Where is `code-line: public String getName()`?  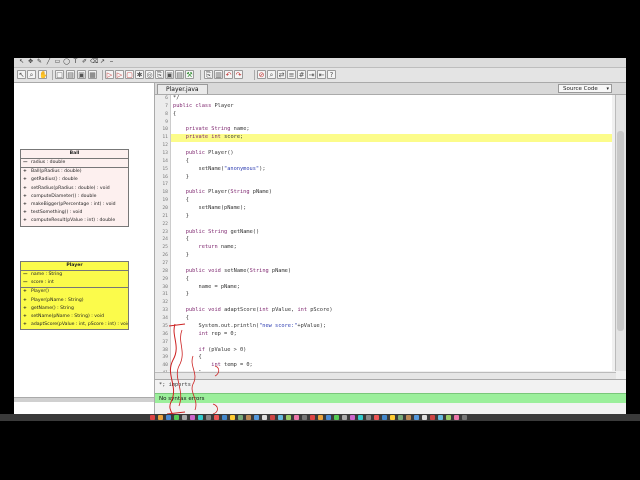
code-line: public String getName() is located at coordinates (391, 233).